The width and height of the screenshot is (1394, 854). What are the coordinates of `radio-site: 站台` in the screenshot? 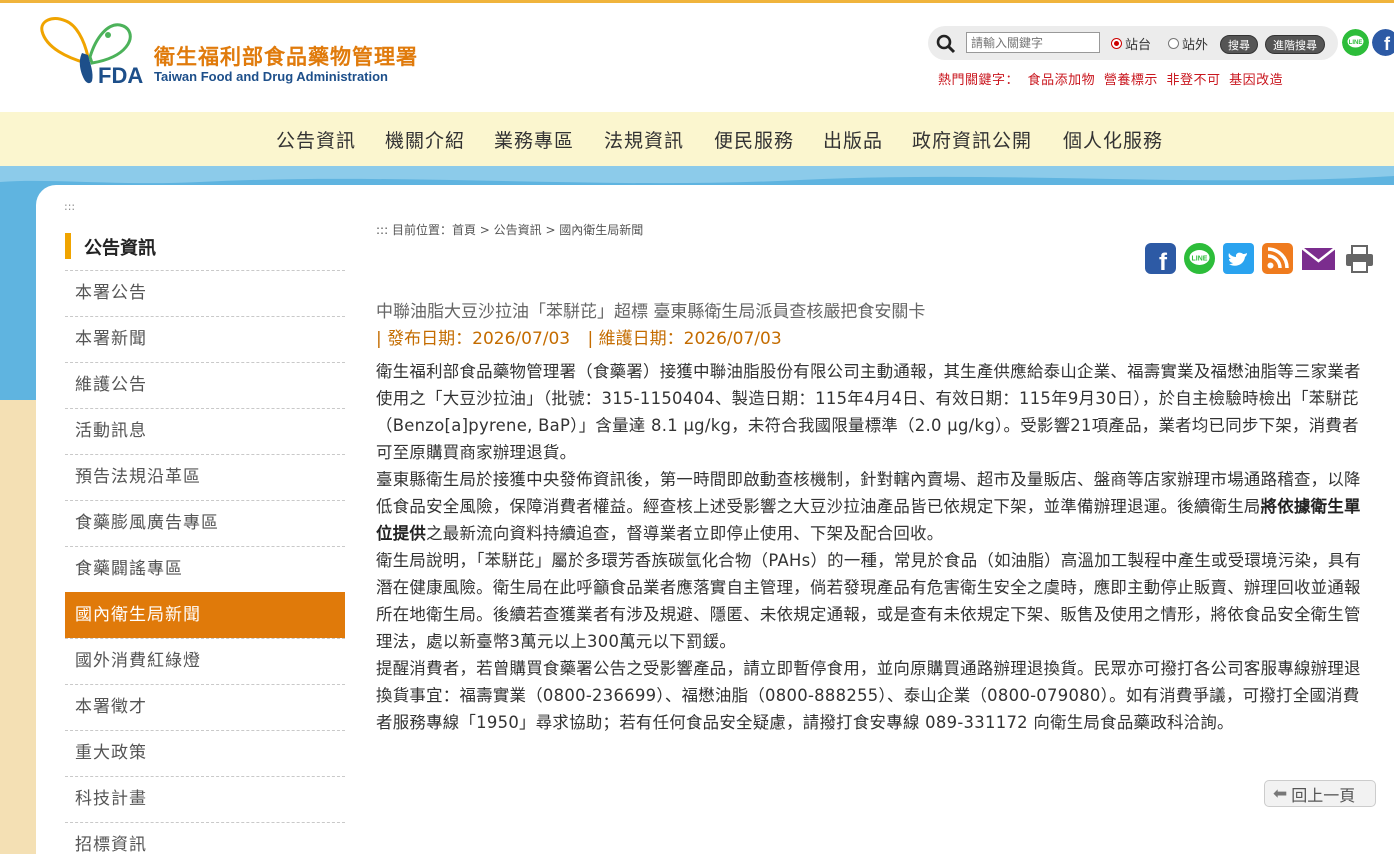 It's located at (1131, 43).